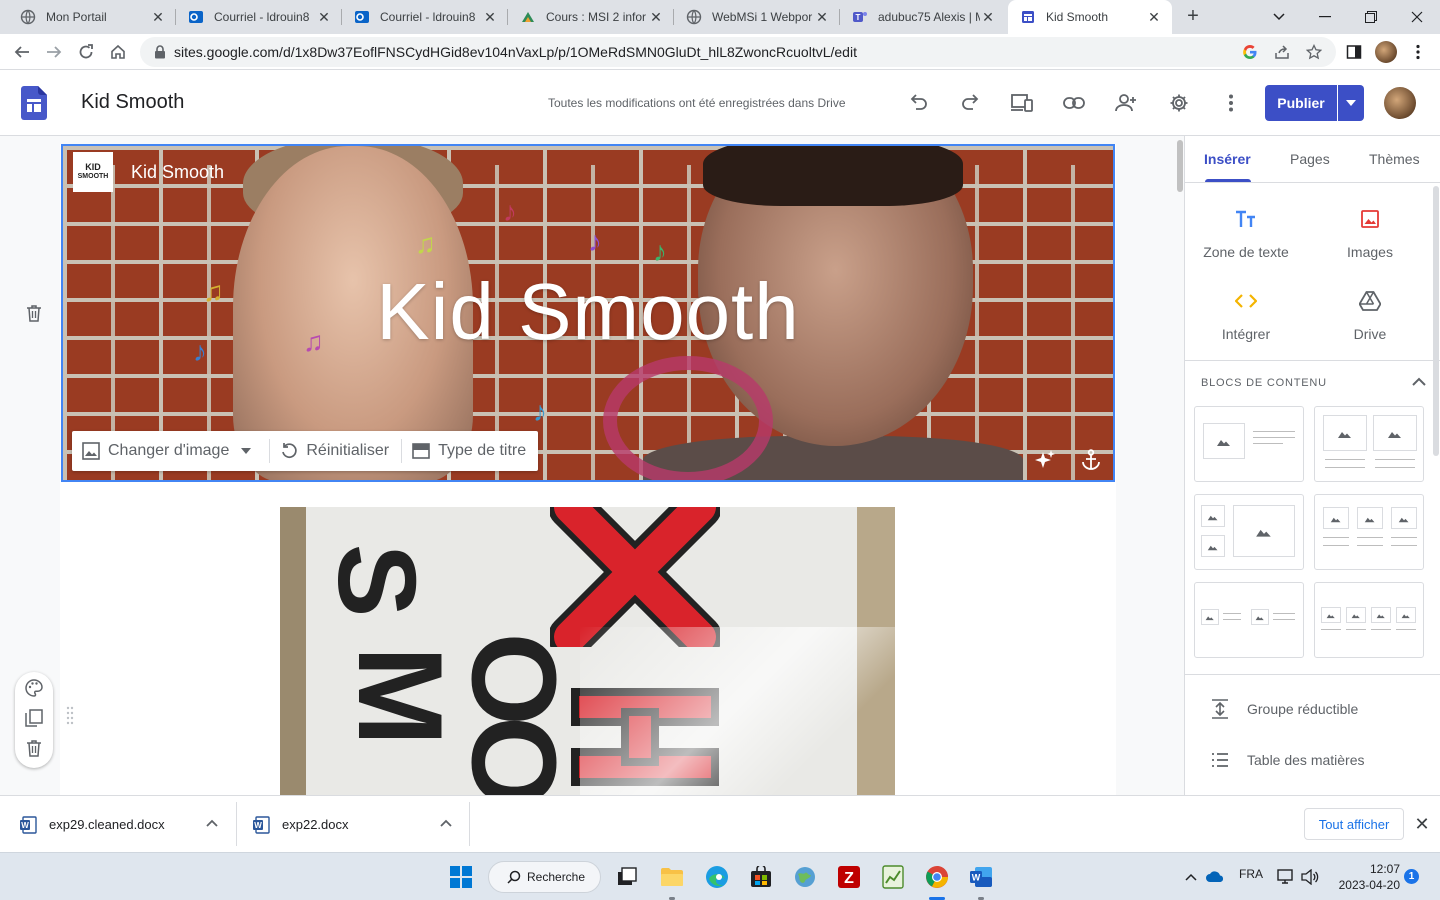  I want to click on tab-pages: Pages, so click(1310, 159).